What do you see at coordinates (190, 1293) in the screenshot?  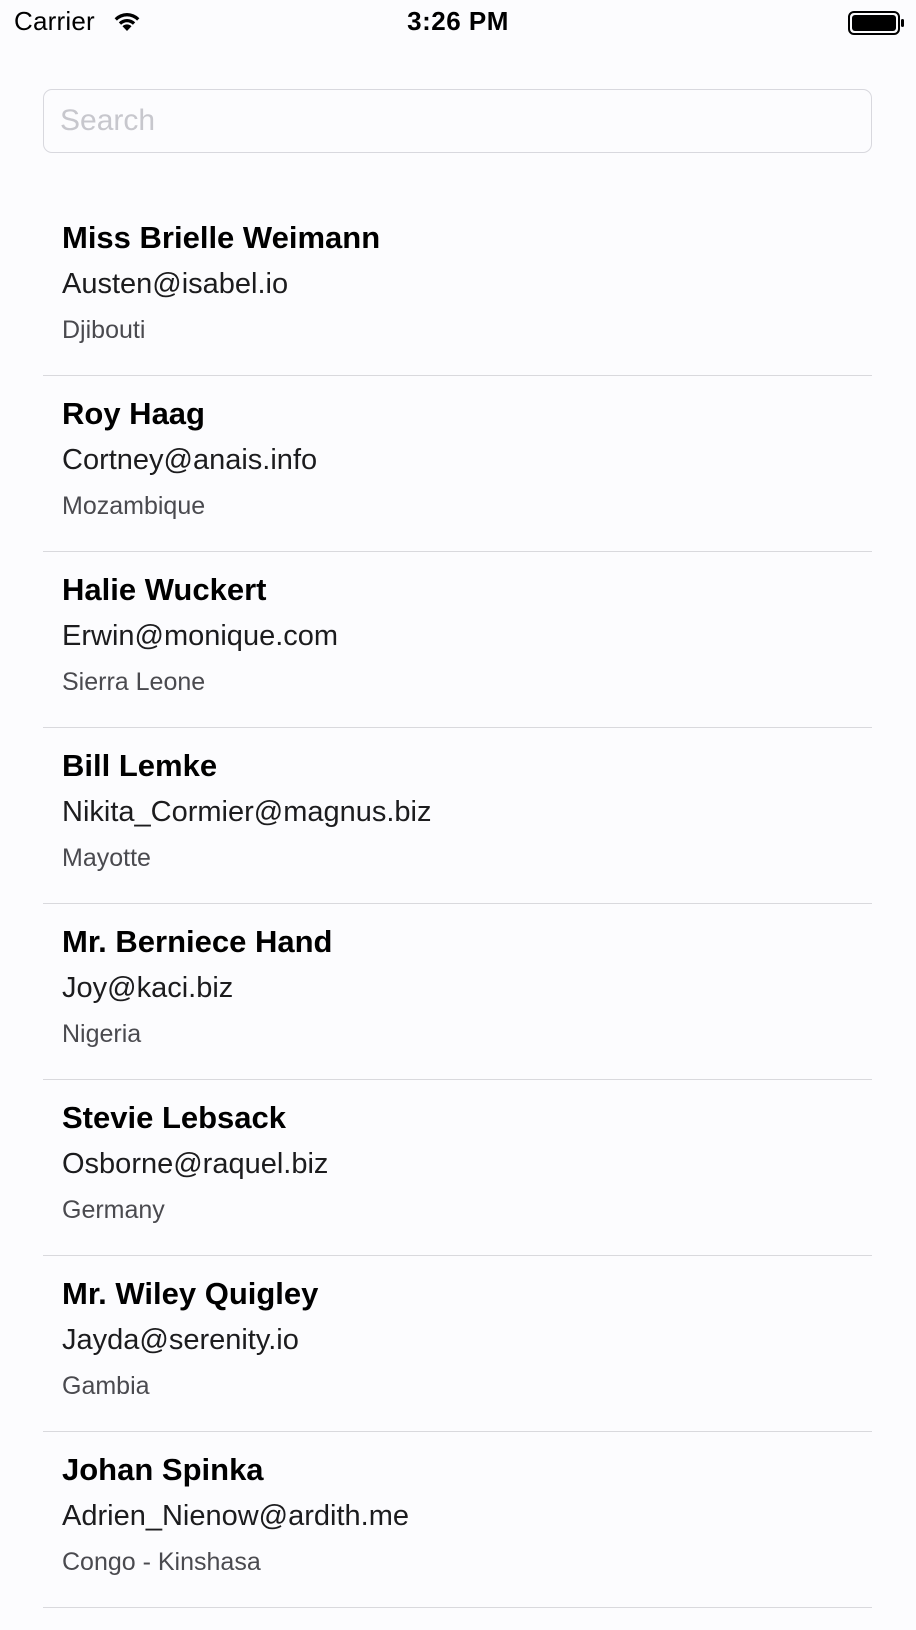 I see `contact-name: Mr. Wiley Quigley` at bounding box center [190, 1293].